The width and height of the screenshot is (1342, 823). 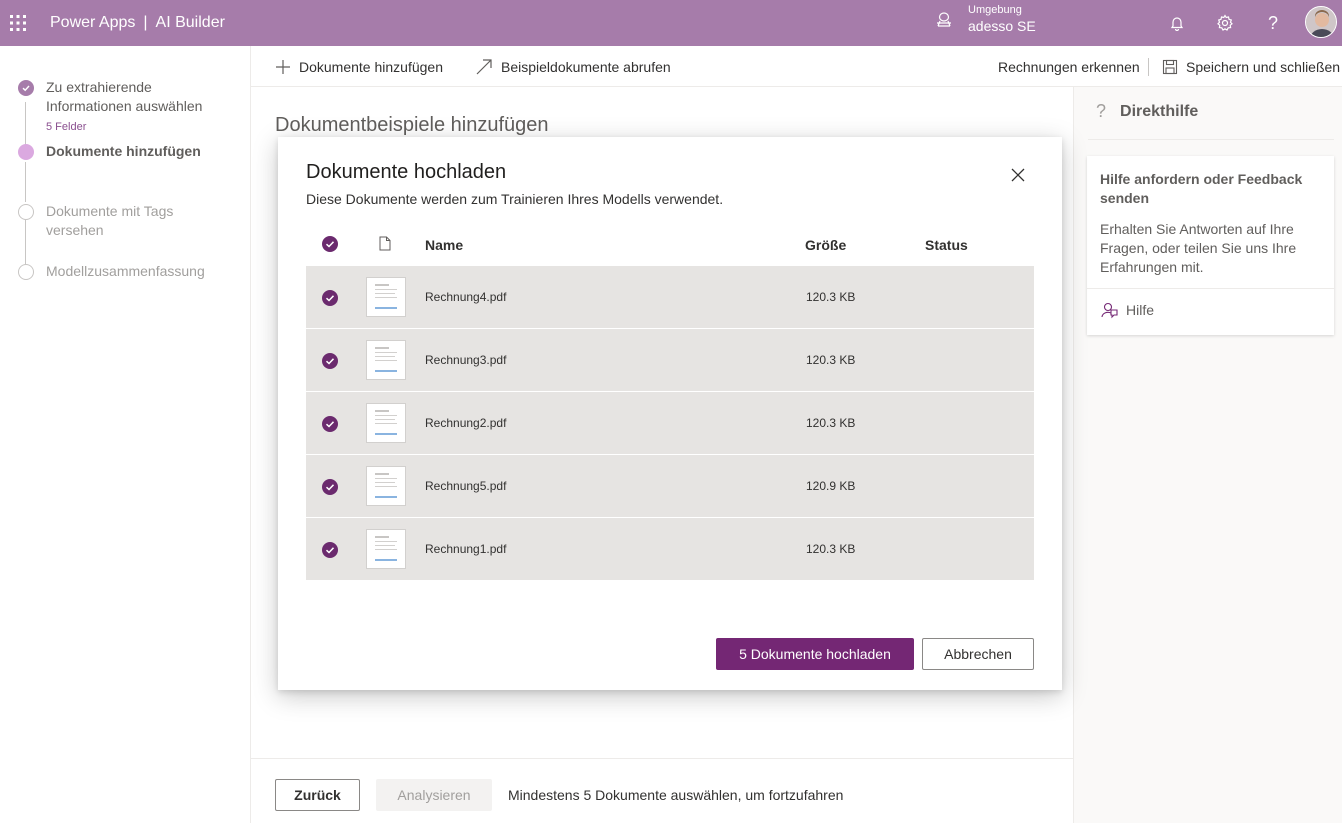 What do you see at coordinates (670, 297) in the screenshot?
I see `table-row: Rechnung4.pdf 120.3 KB` at bounding box center [670, 297].